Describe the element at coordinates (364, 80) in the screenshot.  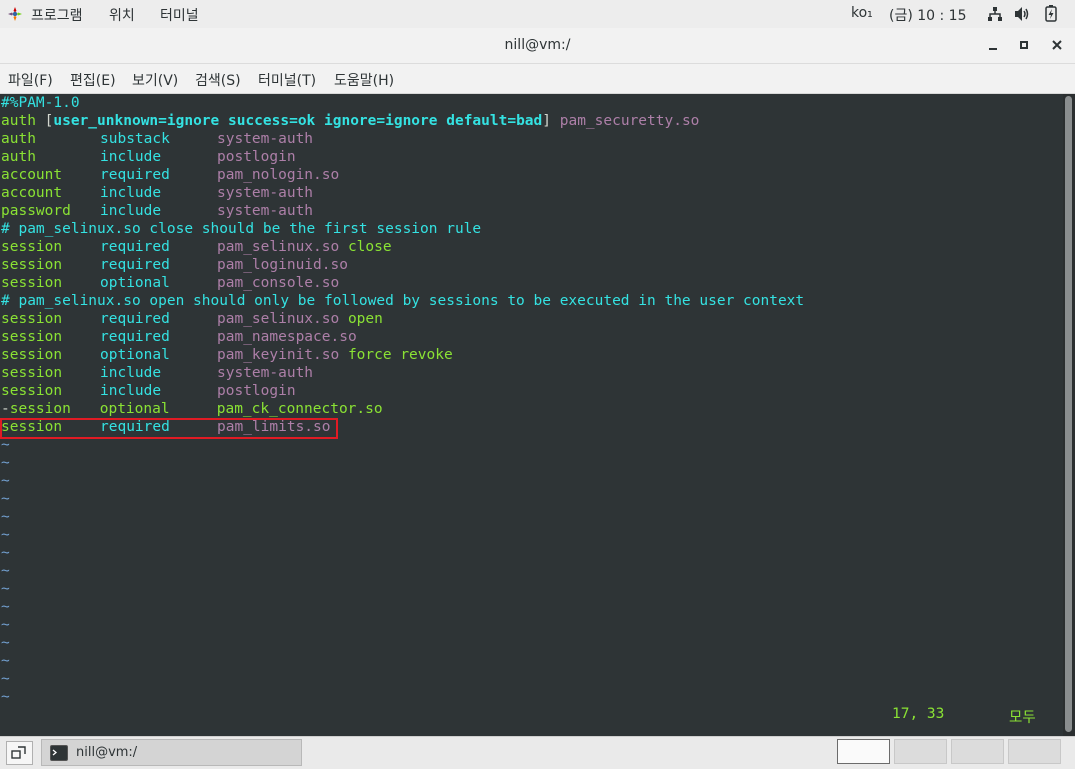
I see `menu-help: 도움말(H)` at that location.